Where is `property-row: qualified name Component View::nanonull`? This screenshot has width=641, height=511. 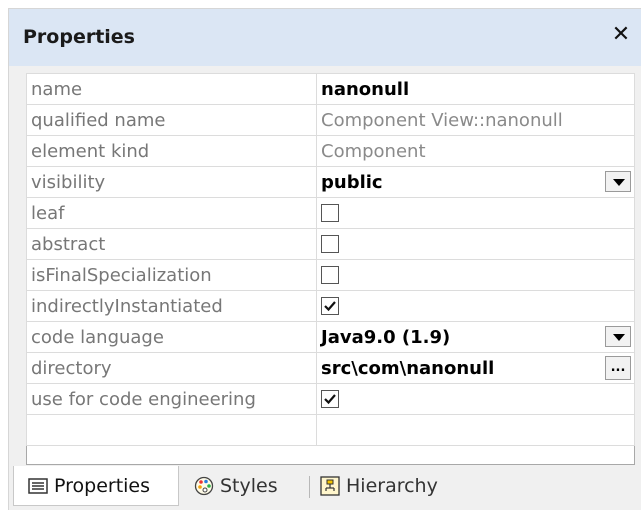
property-row: qualified name Component View::nanonull is located at coordinates (330, 120).